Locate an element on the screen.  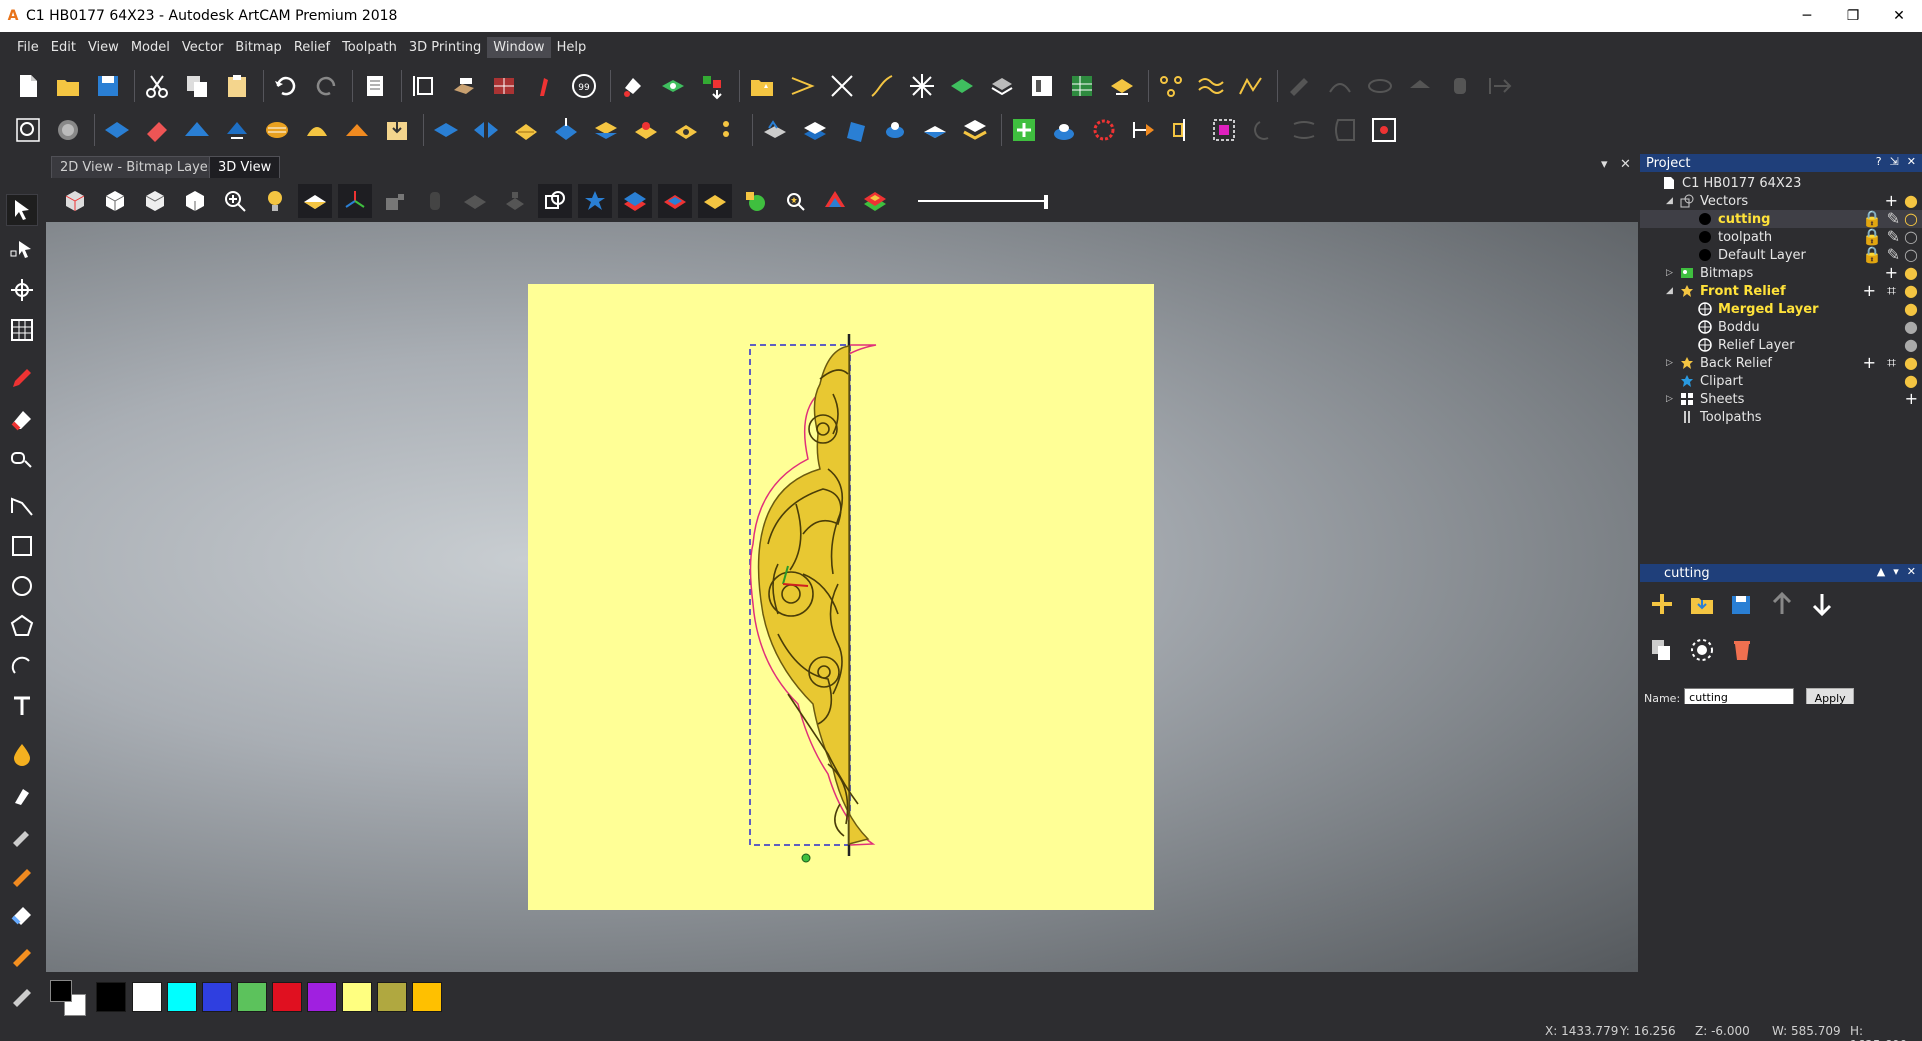
menu-bitmap: Bitmap is located at coordinates (258, 47).